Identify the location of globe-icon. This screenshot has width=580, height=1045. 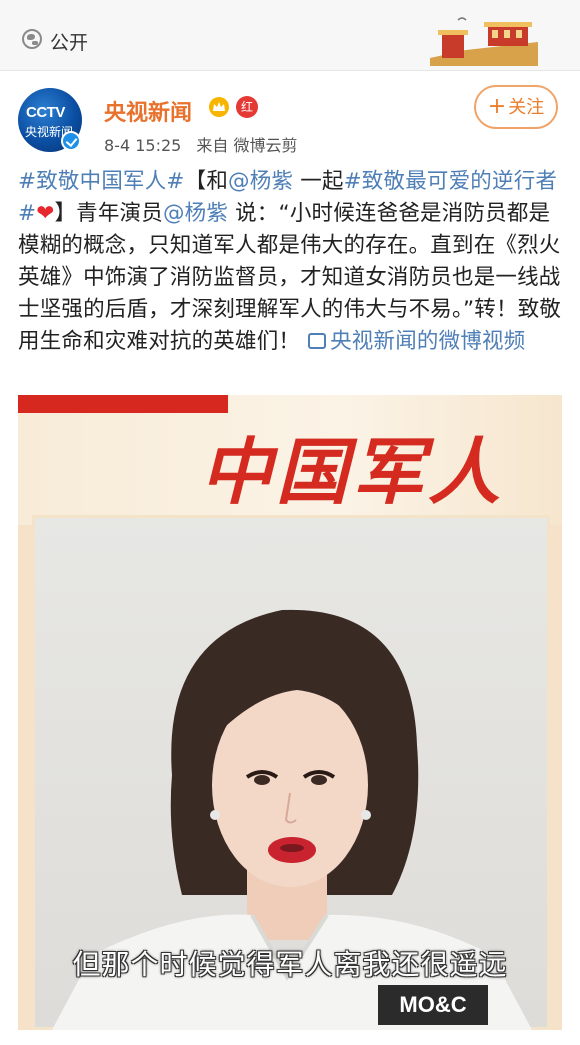
(32, 39).